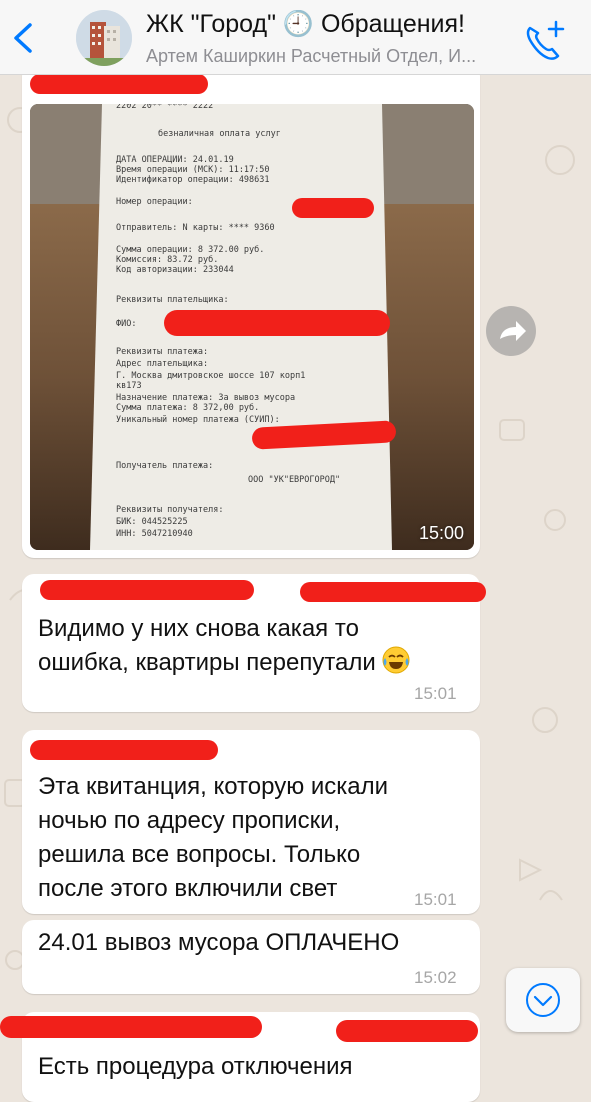 The width and height of the screenshot is (591, 1102). Describe the element at coordinates (199, 854) in the screenshot. I see `message-line: решила все вопросы. Только` at that location.